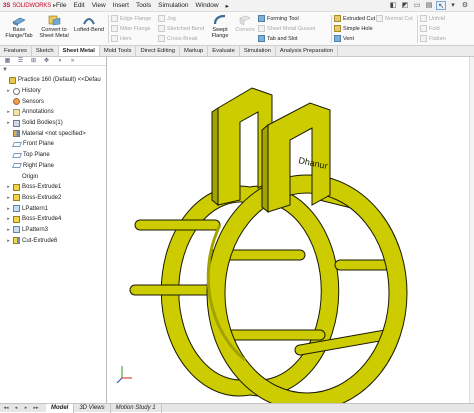  I want to click on vent-button: Vent, so click(354, 38).